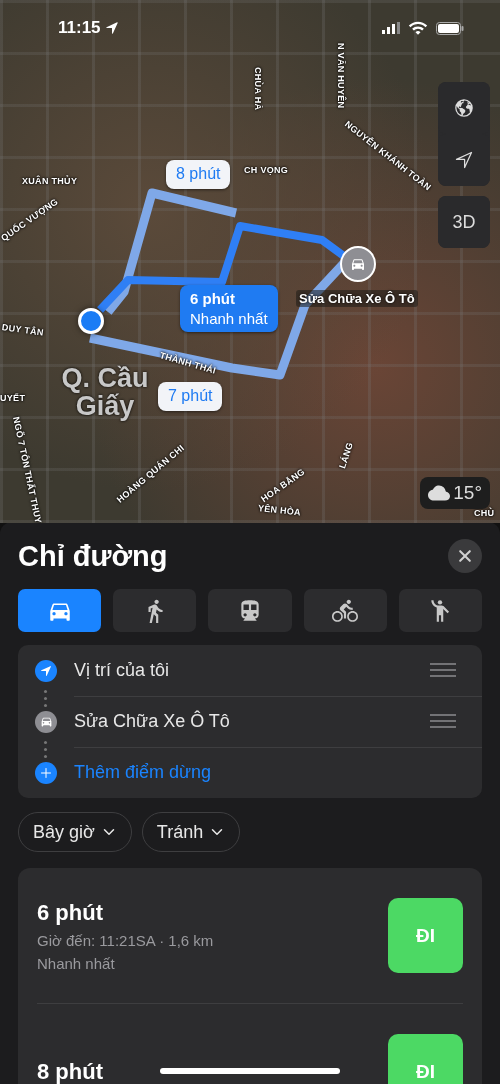 The width and height of the screenshot is (500, 1084). Describe the element at coordinates (346, 455) in the screenshot. I see `street-label: LÁNG` at that location.